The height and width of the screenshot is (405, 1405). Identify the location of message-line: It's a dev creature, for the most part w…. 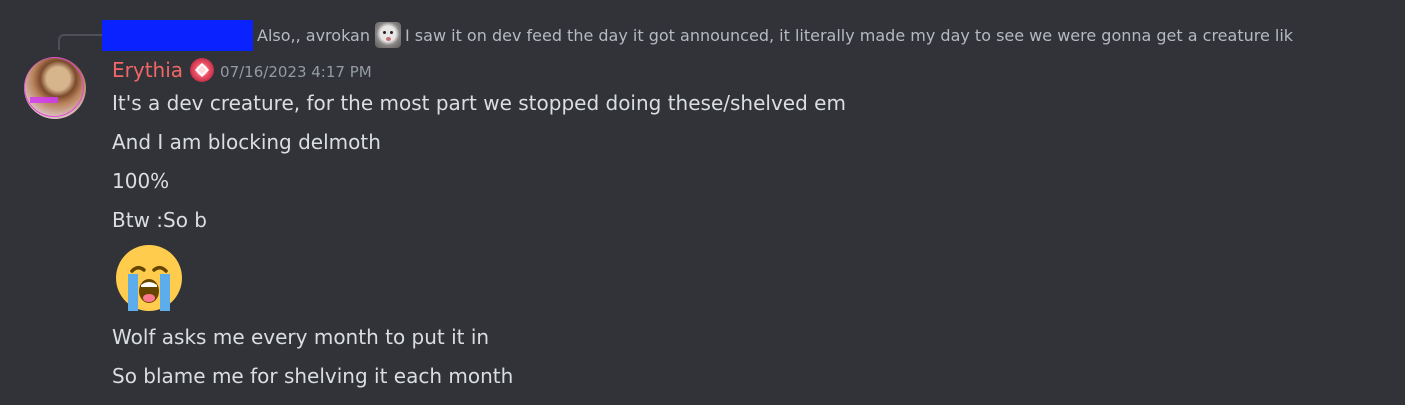
(479, 103).